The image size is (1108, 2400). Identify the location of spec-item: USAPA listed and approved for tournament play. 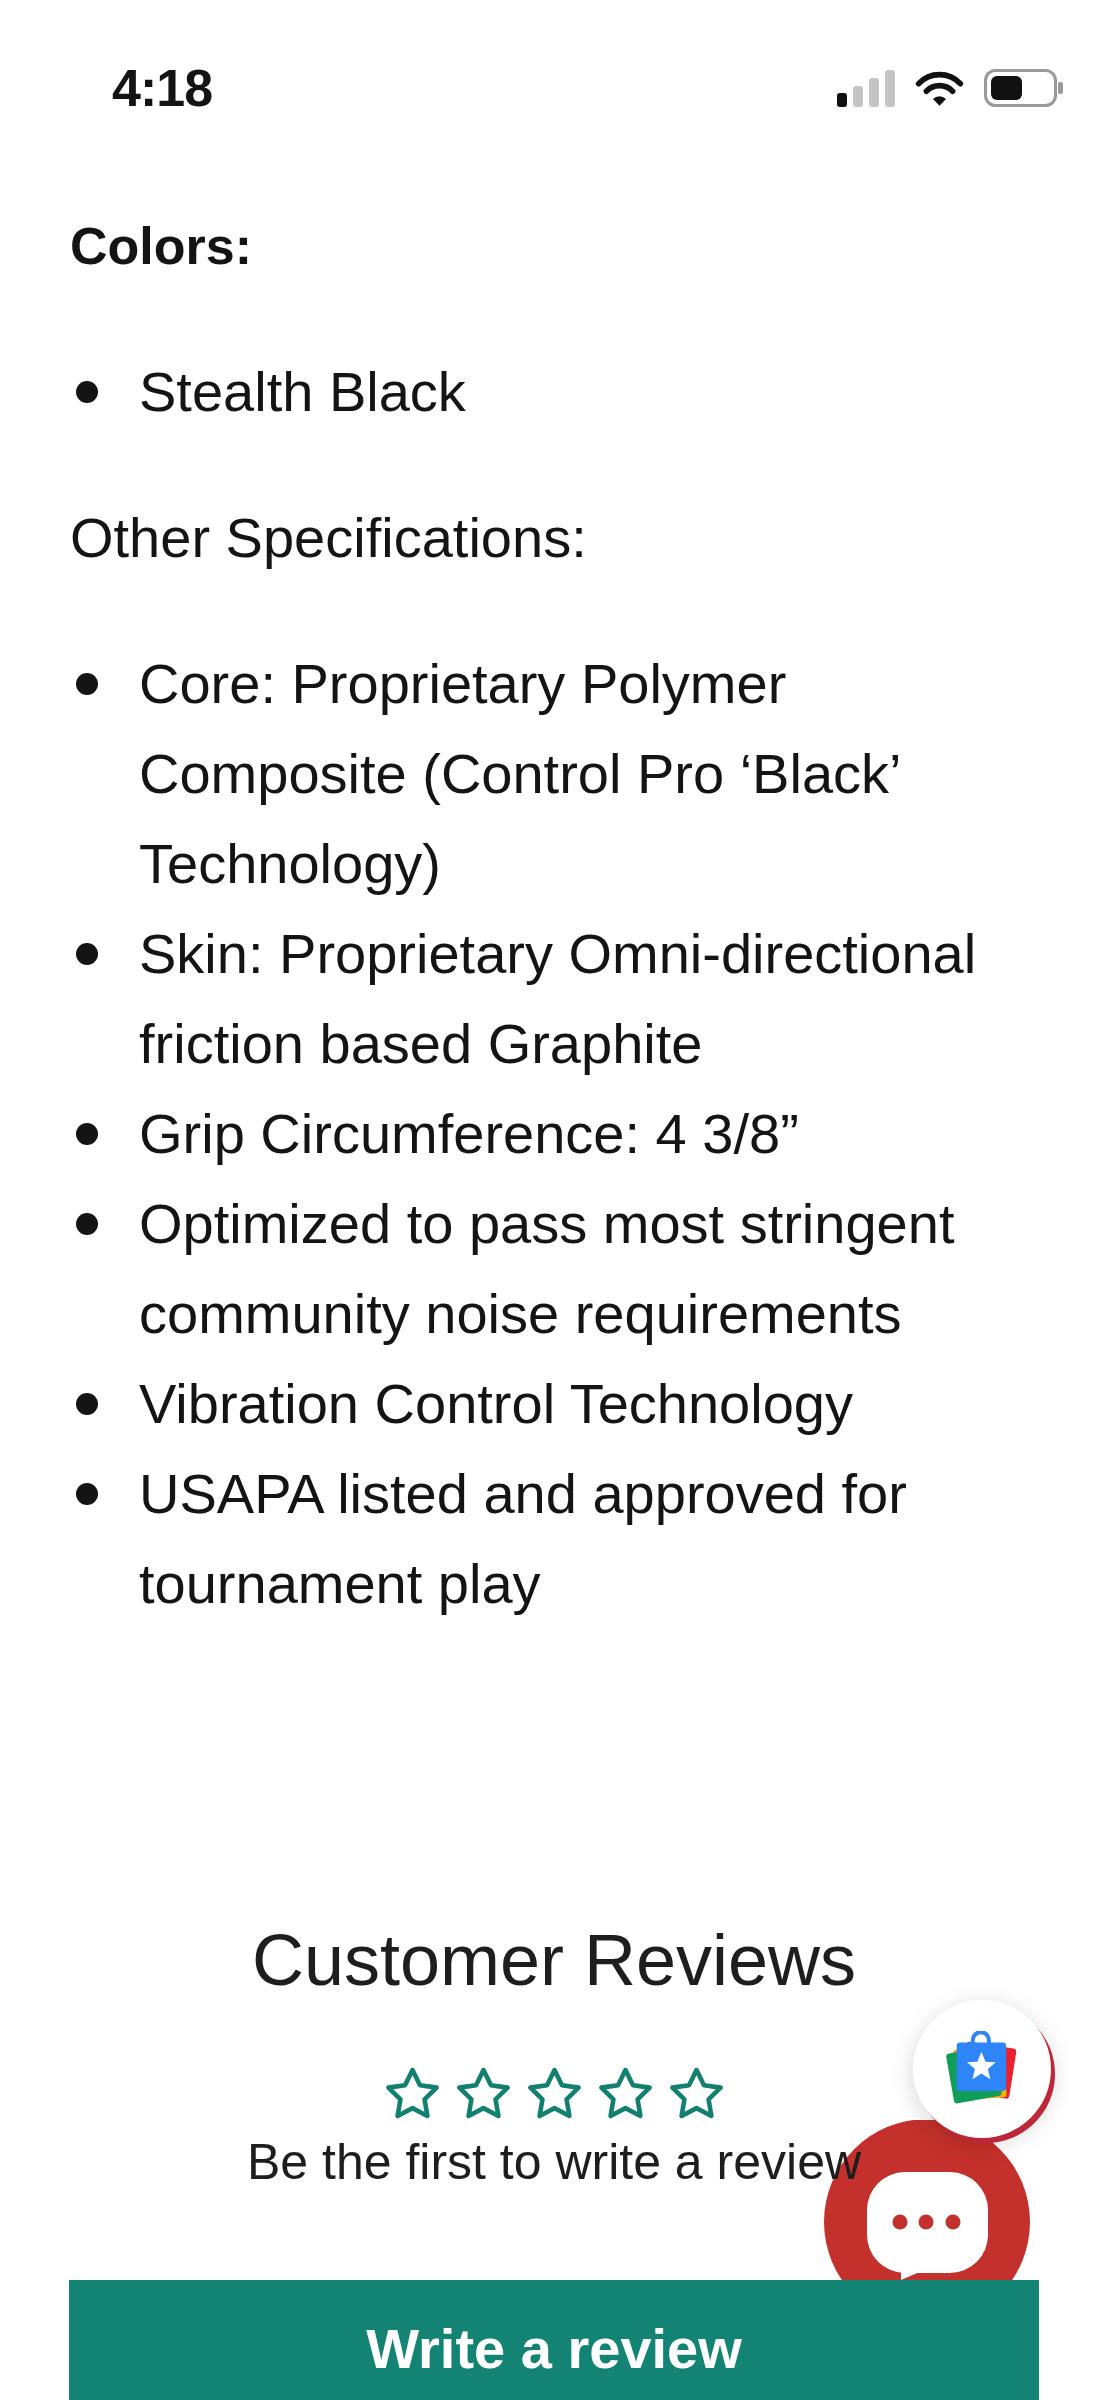
(523, 1539).